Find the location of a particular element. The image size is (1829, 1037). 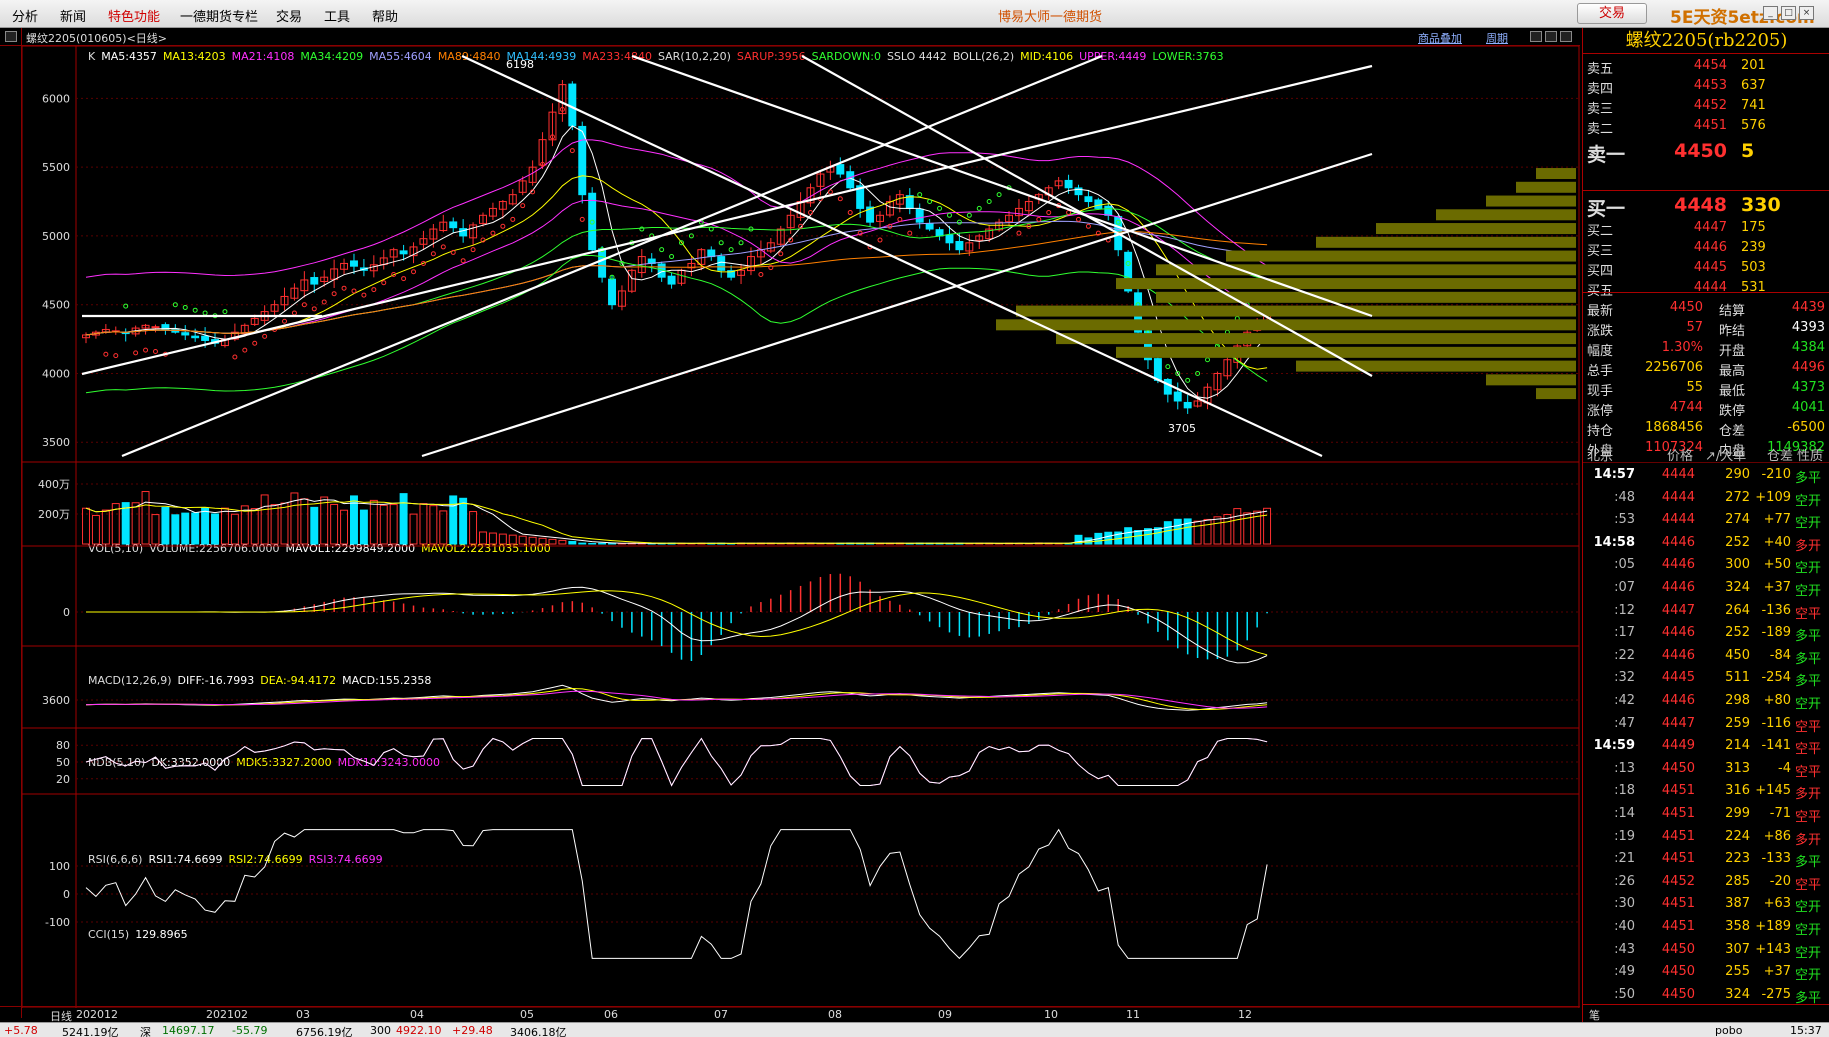

bid-row: 买五 4444 531 is located at coordinates (1706, 290).